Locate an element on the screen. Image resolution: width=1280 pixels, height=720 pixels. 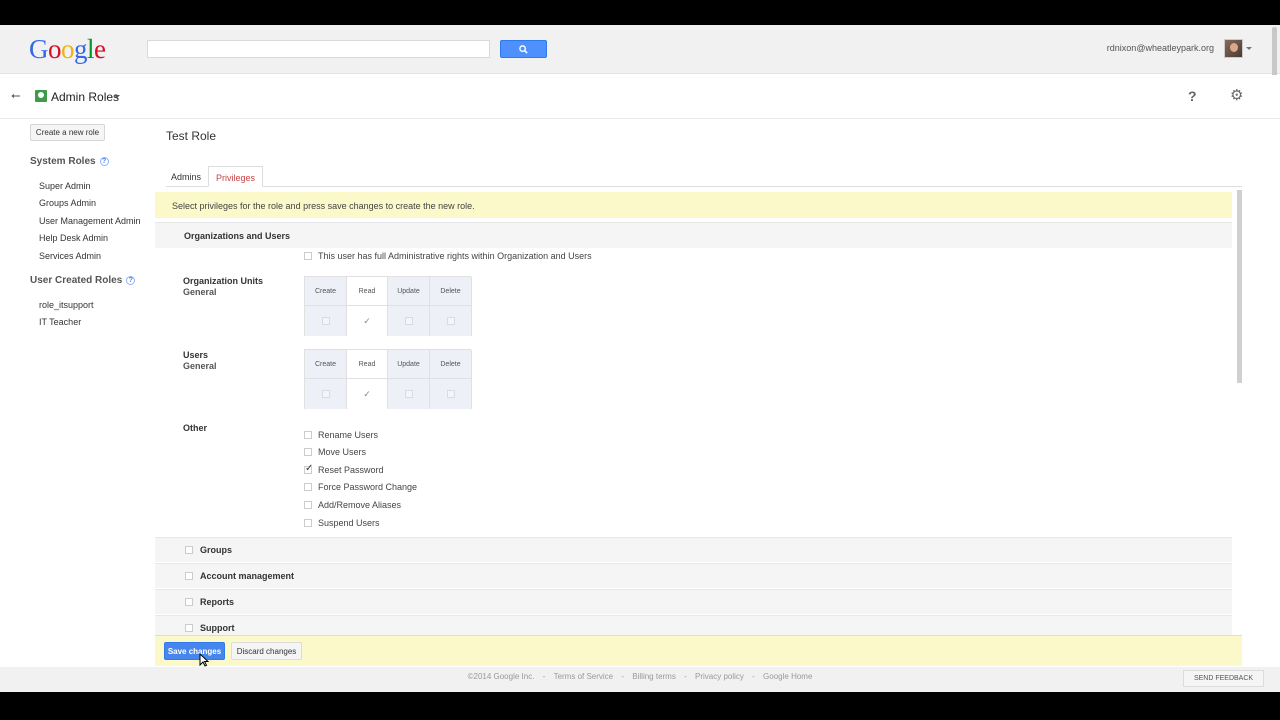
footer-link-privacy: Privacy policy is located at coordinates (719, 676).